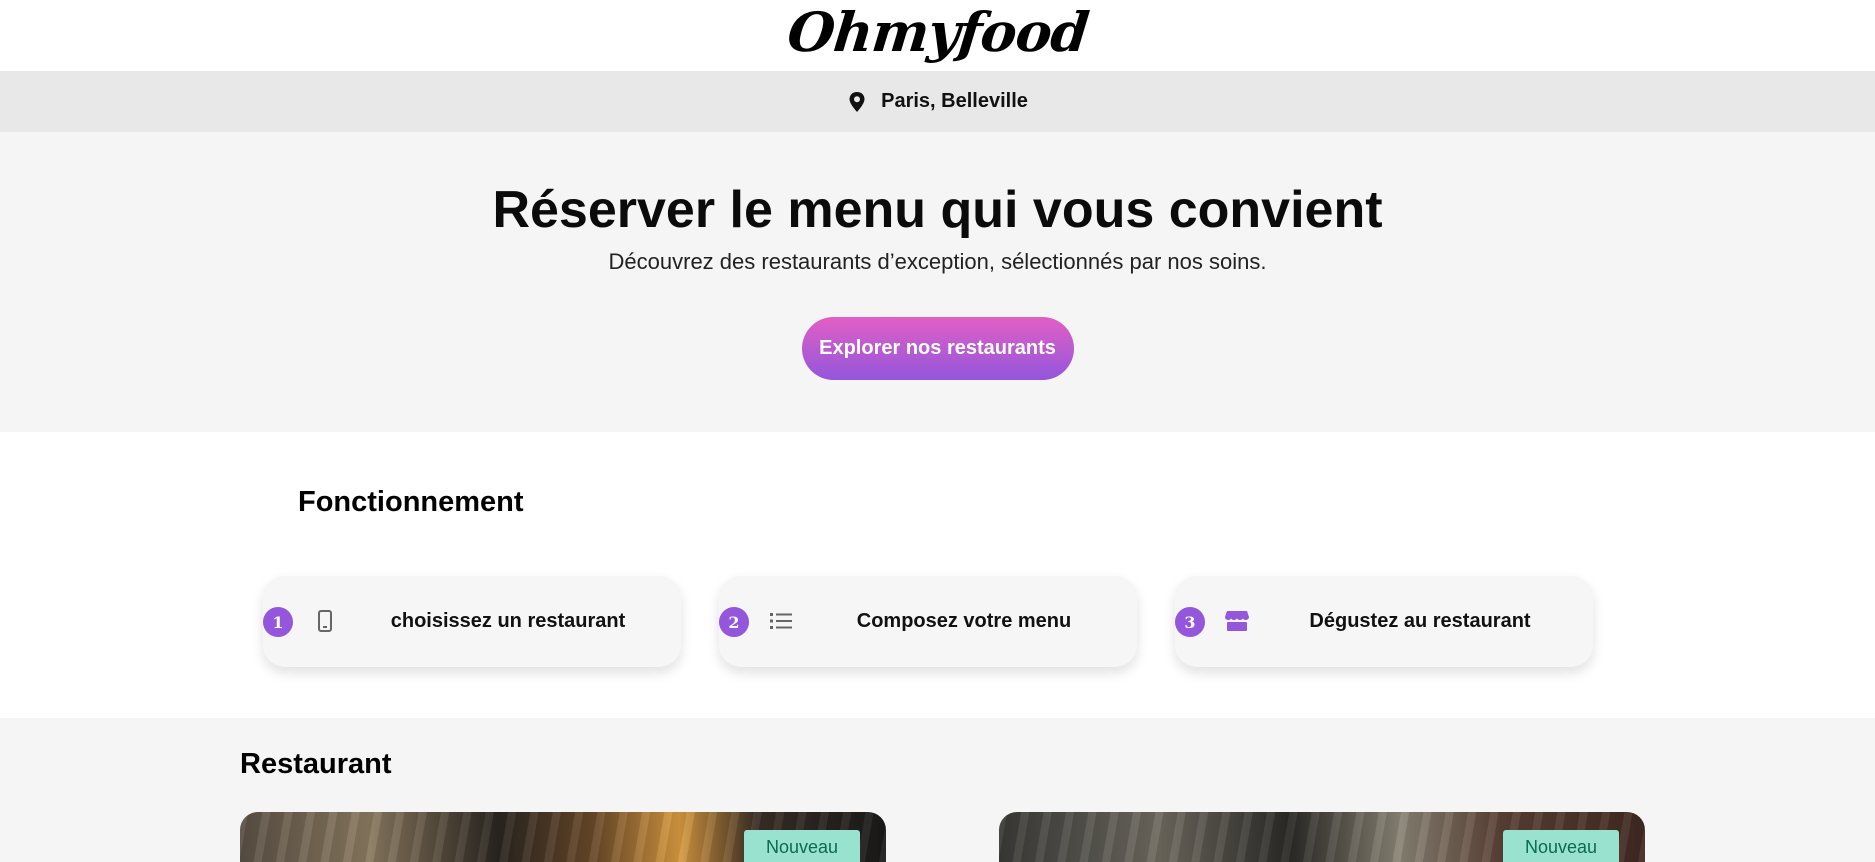  What do you see at coordinates (937, 210) in the screenshot?
I see `hero-title: Réserver le menu qui vous convient` at bounding box center [937, 210].